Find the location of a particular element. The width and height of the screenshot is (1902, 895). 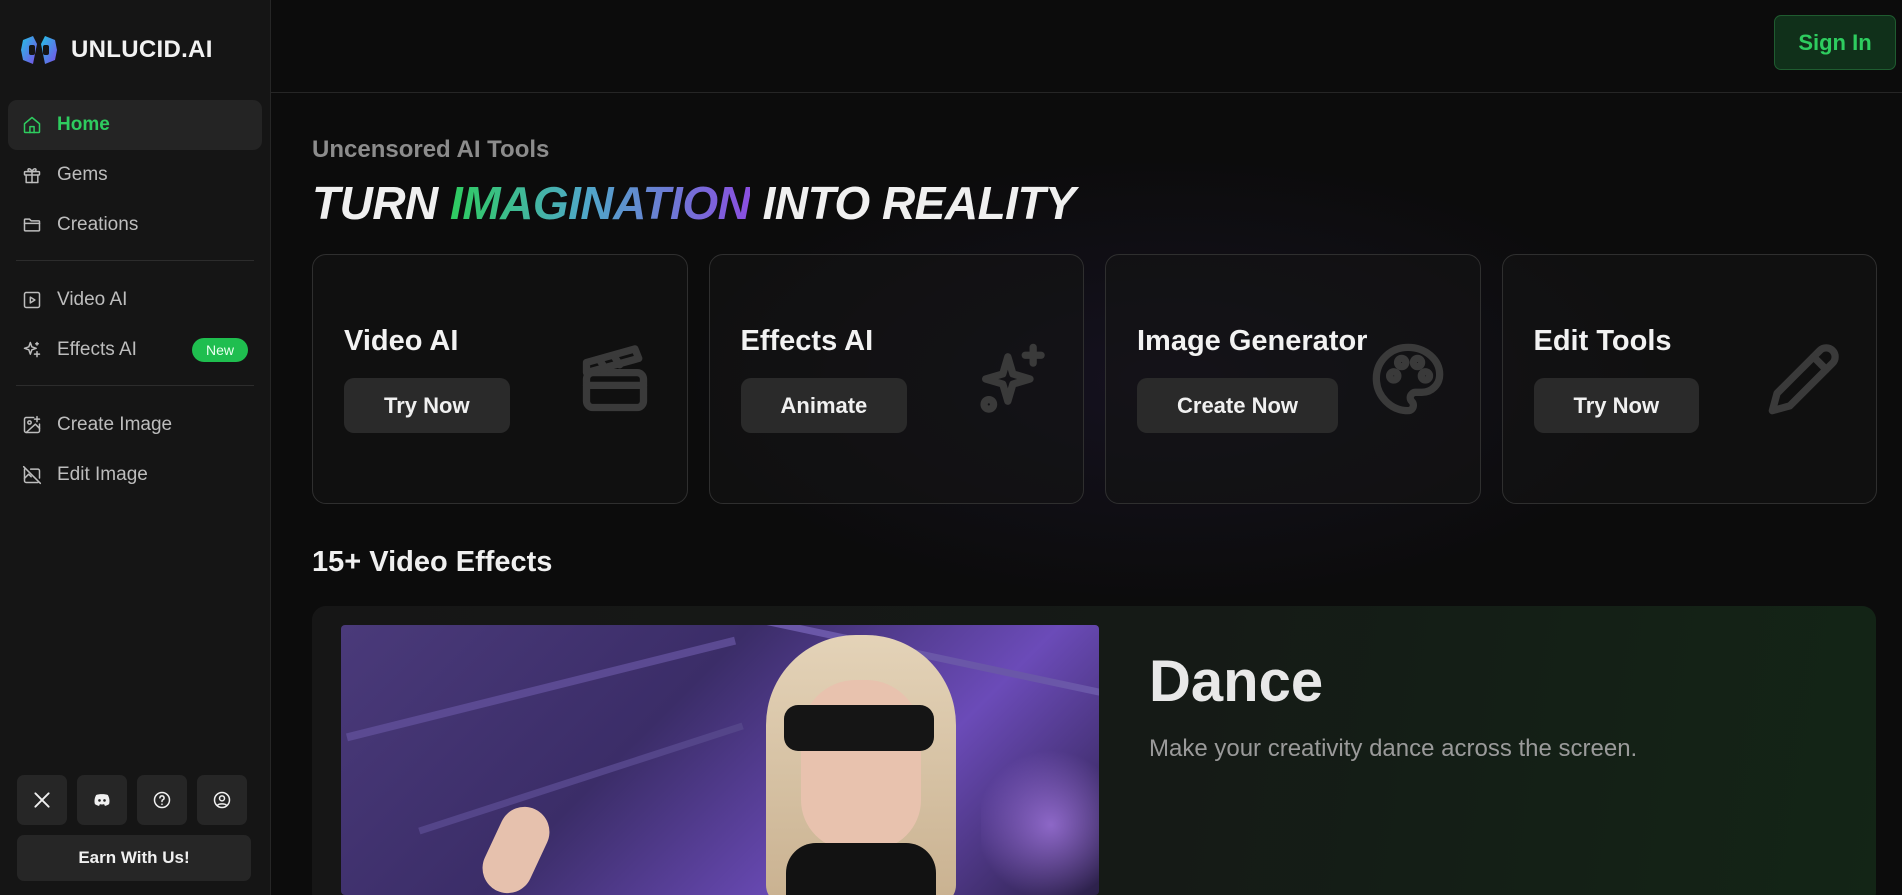

hero-kicker: Uncensored AI Tools is located at coordinates (431, 149).